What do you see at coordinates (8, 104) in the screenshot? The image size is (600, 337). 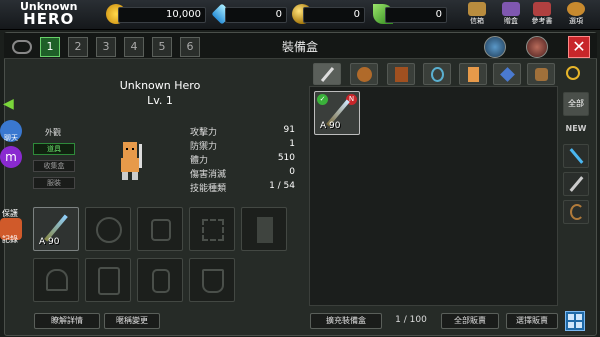 I see `back-arrow-icon: ◀` at bounding box center [8, 104].